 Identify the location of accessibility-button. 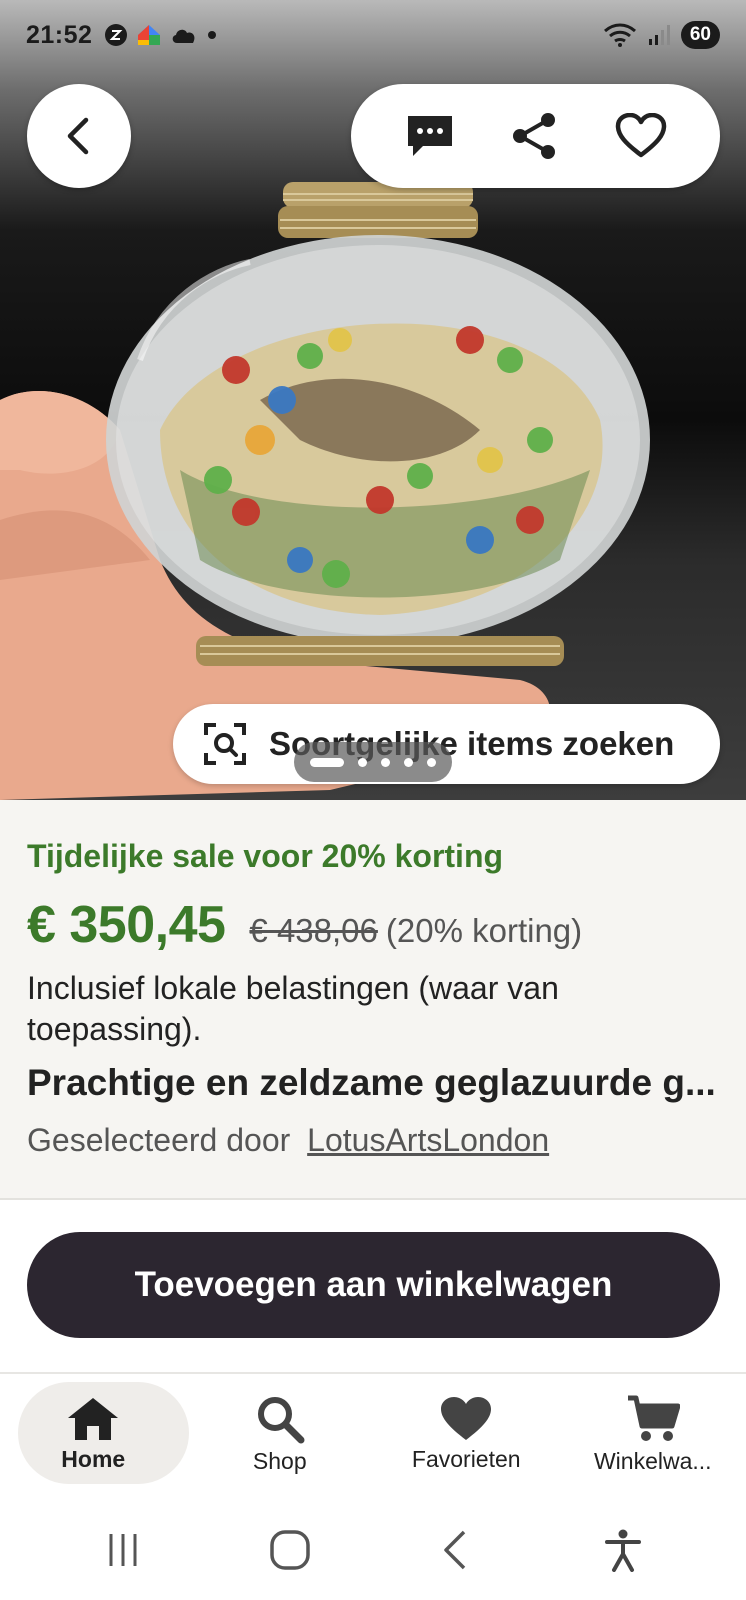
(623, 1550).